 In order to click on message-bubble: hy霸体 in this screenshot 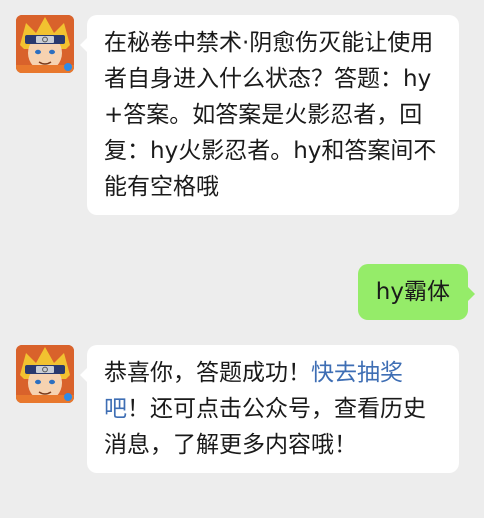, I will do `click(416, 292)`.